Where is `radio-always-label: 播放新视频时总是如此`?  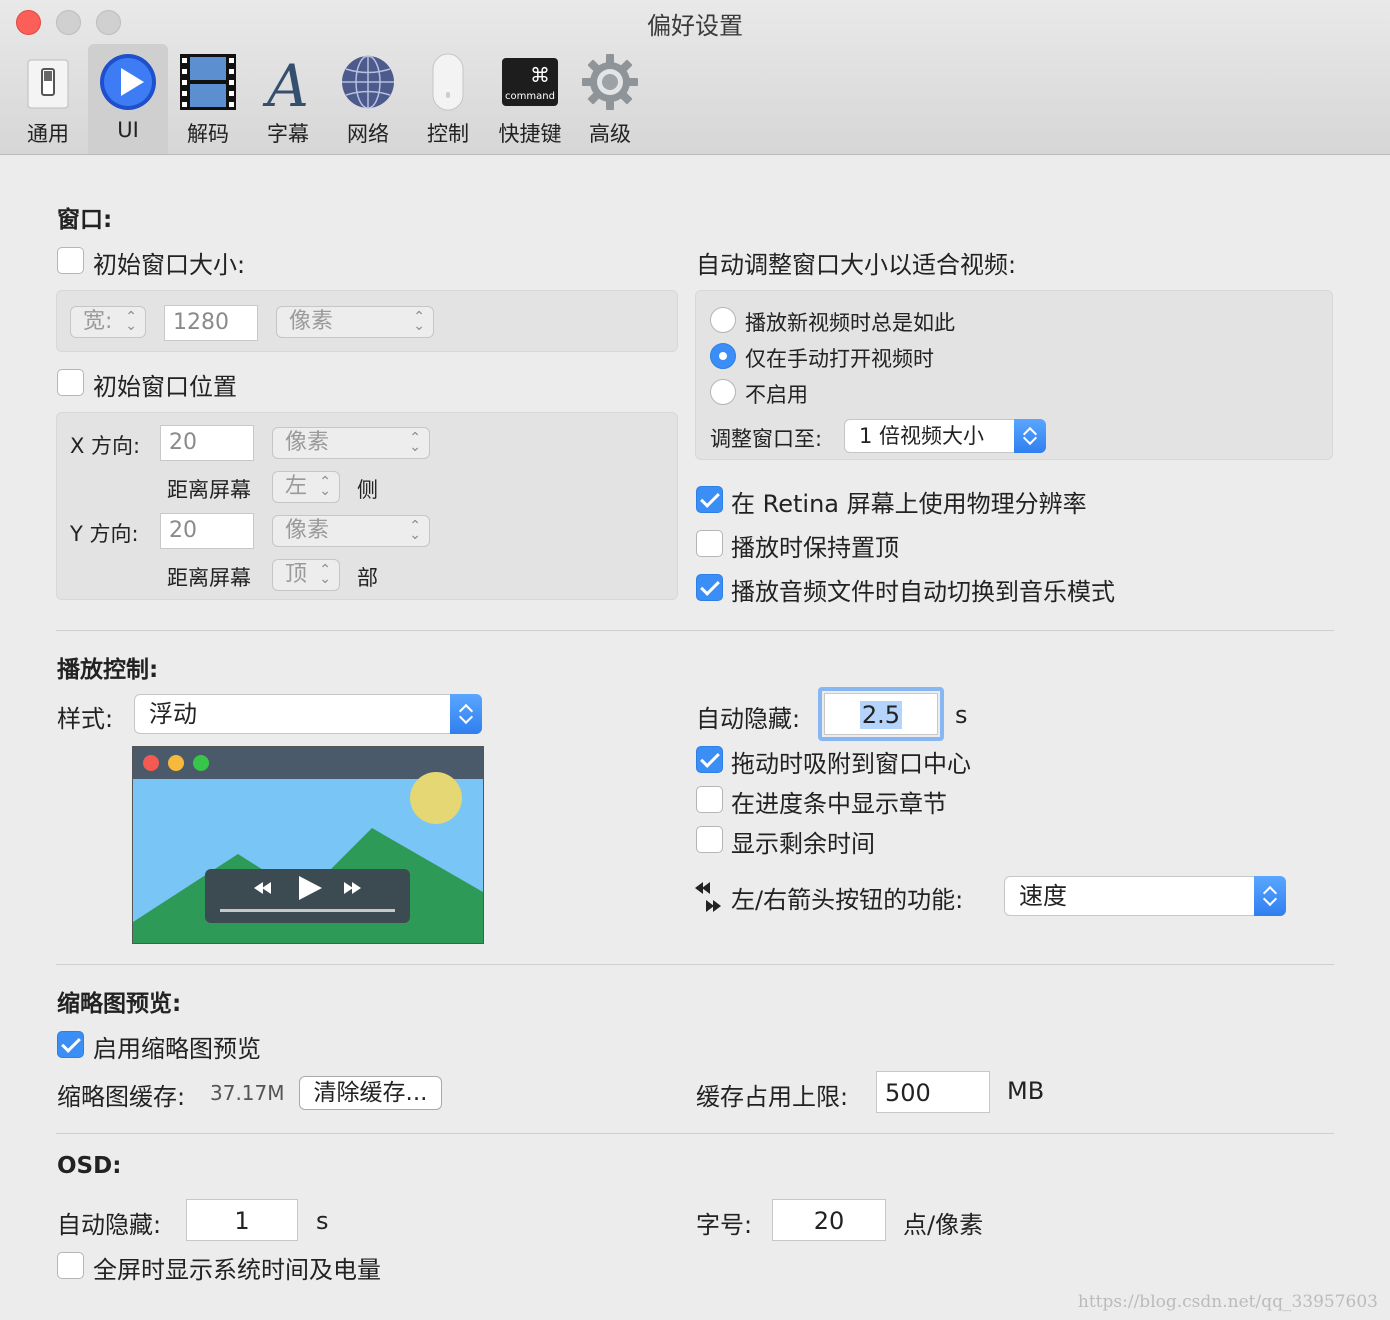
radio-always-label: 播放新视频时总是如此 is located at coordinates (850, 323).